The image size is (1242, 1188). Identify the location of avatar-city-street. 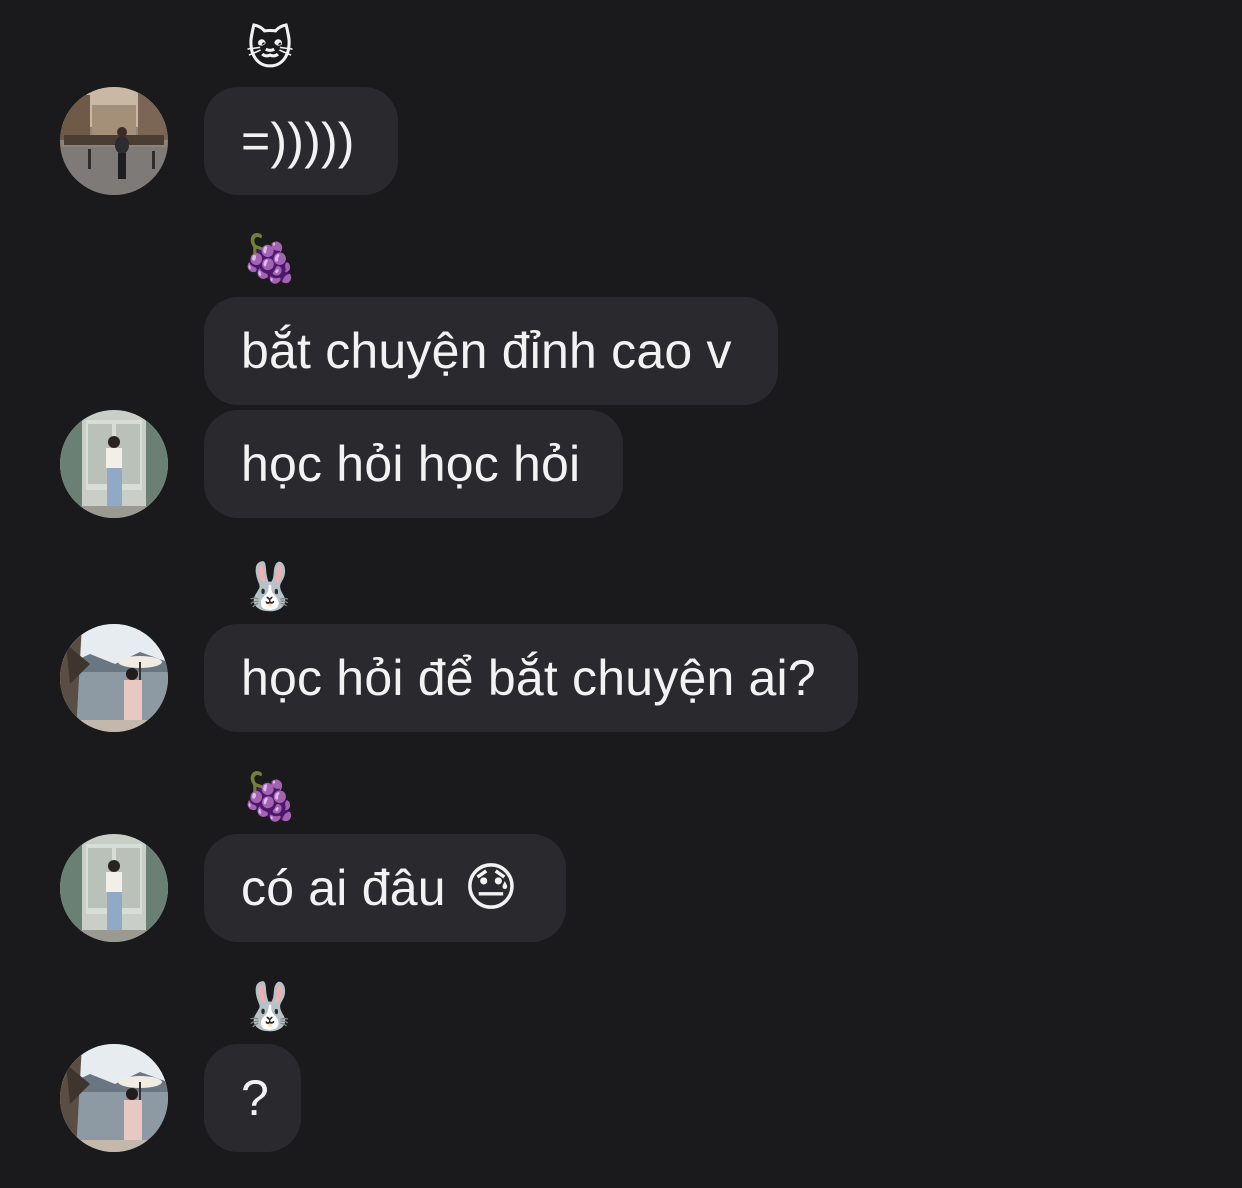
(114, 141).